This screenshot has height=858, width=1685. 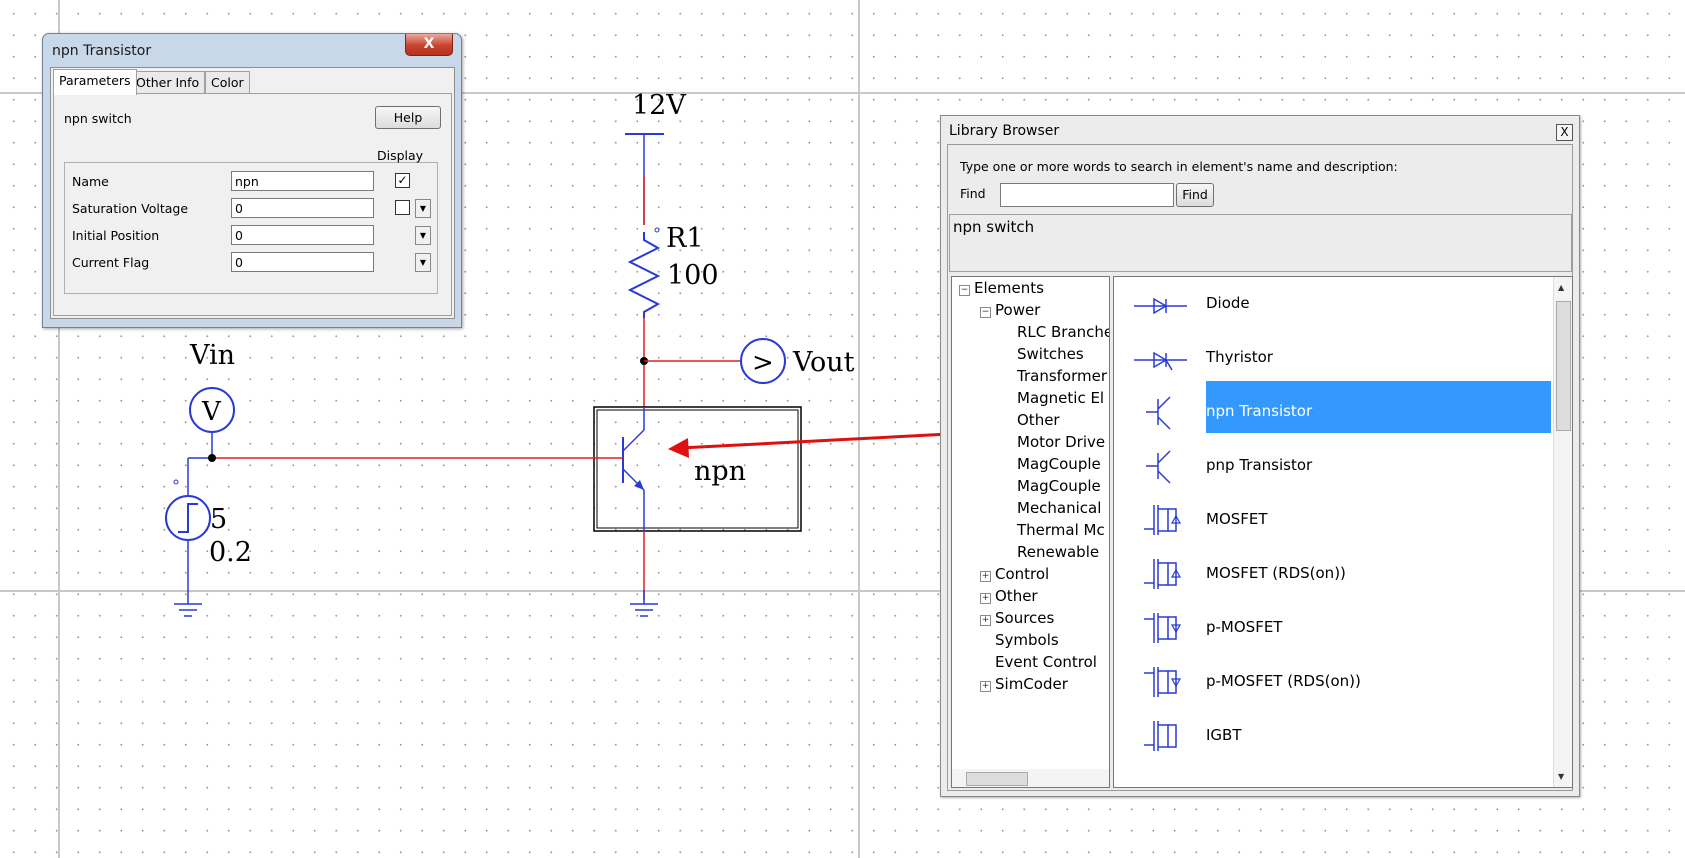 What do you see at coordinates (1062, 376) in the screenshot?
I see `tree-transformers: Transformer` at bounding box center [1062, 376].